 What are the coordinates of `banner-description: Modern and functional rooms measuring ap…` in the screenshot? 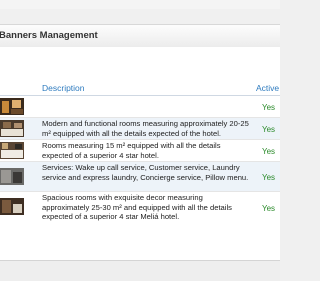 It's located at (145, 128).